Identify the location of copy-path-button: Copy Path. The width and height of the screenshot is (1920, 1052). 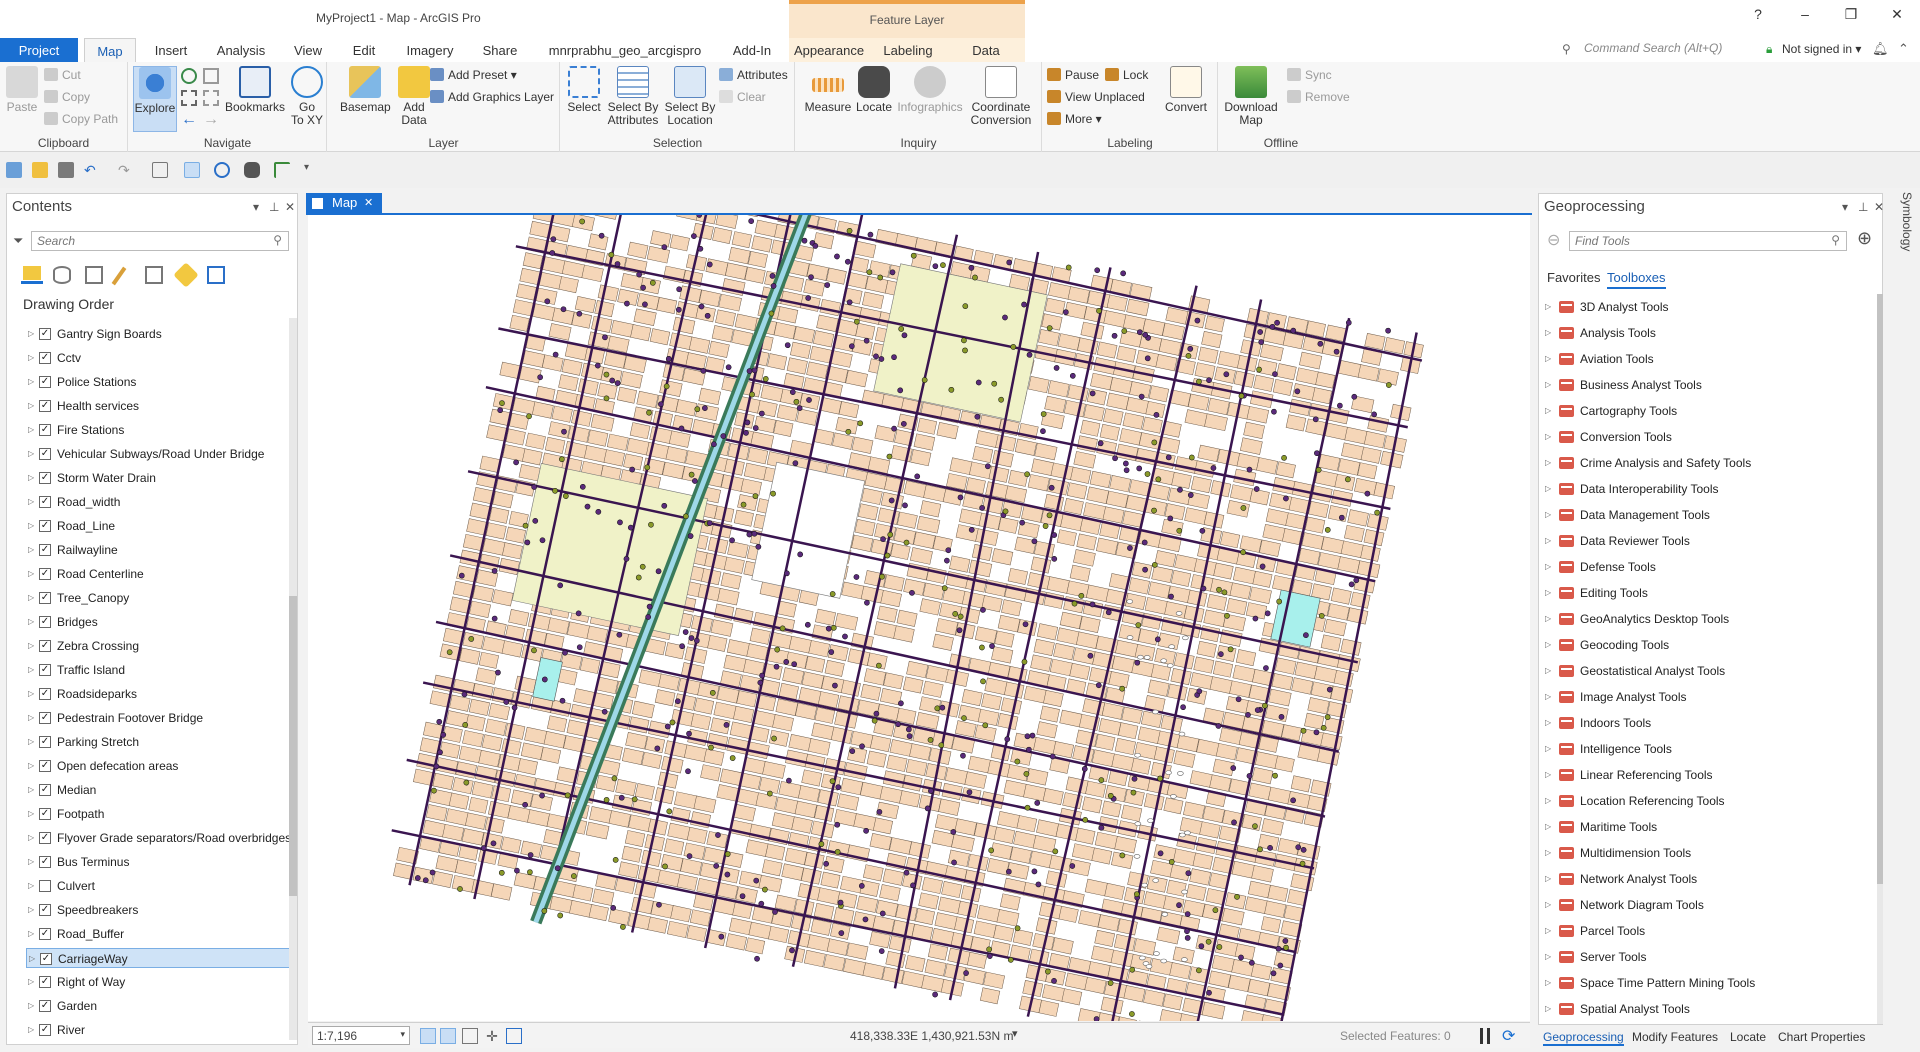
(81, 119).